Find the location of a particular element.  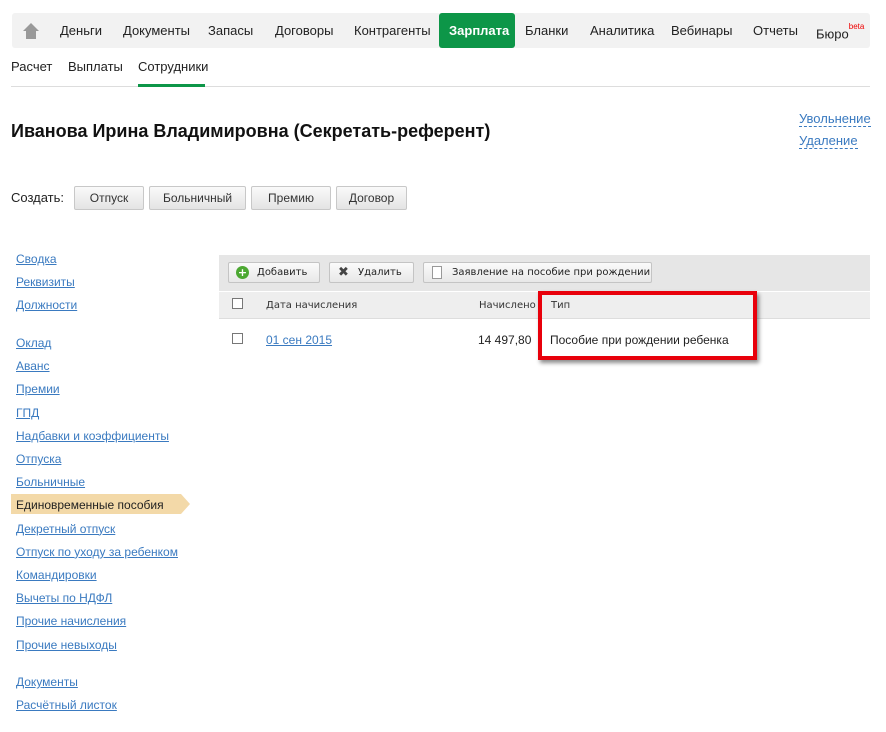

create-label: Создать: is located at coordinates (38, 197).